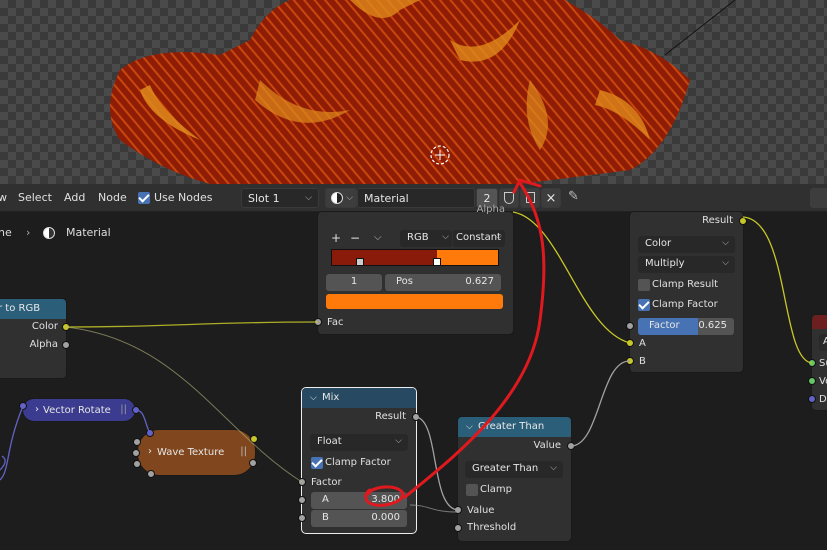 The image size is (827, 550). Describe the element at coordinates (823, 399) in the screenshot. I see `displacement-label: Di` at that location.